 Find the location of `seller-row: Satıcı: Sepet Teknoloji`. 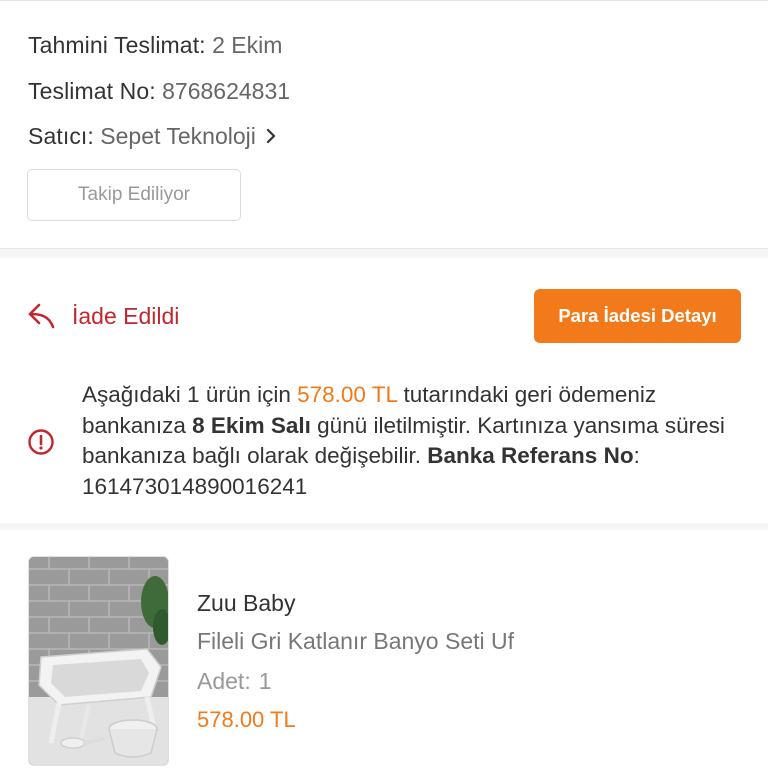

seller-row: Satıcı: Sepet Teknoloji is located at coordinates (152, 136).